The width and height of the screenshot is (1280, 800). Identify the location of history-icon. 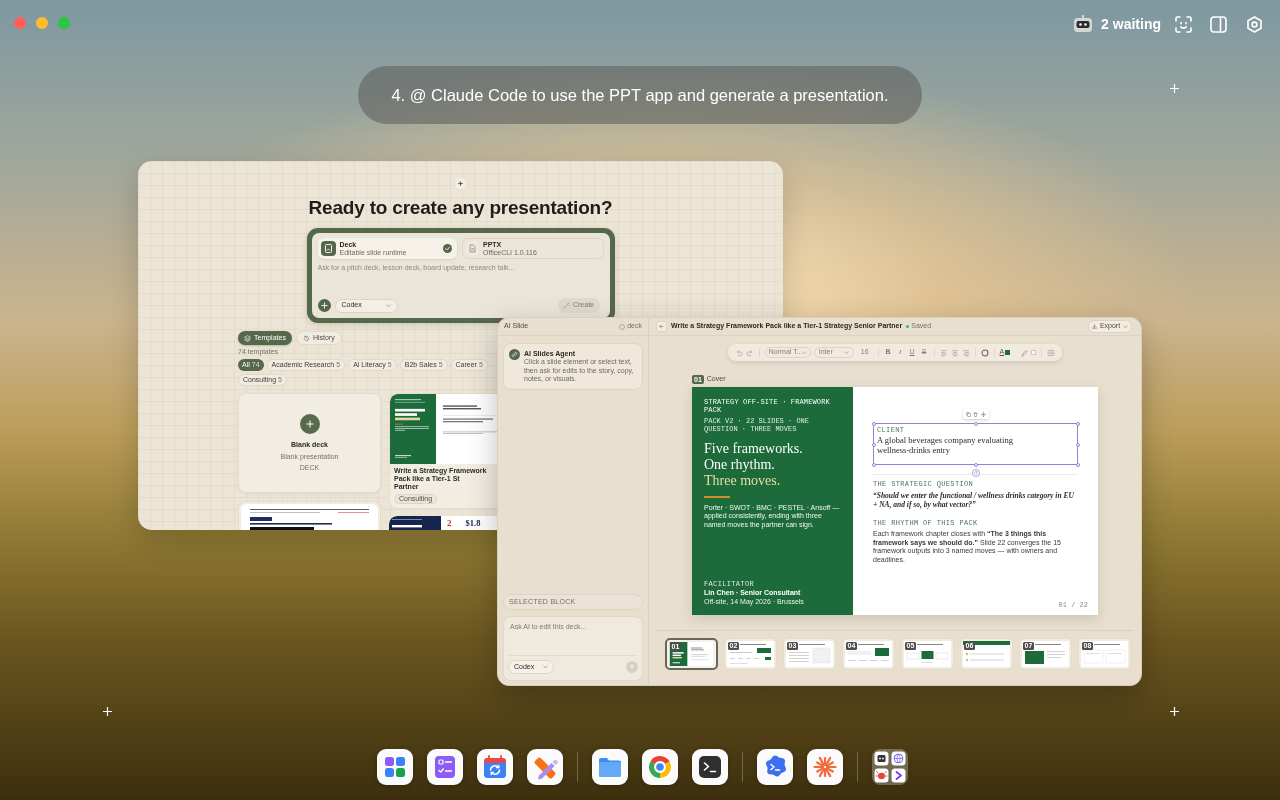
(306, 338).